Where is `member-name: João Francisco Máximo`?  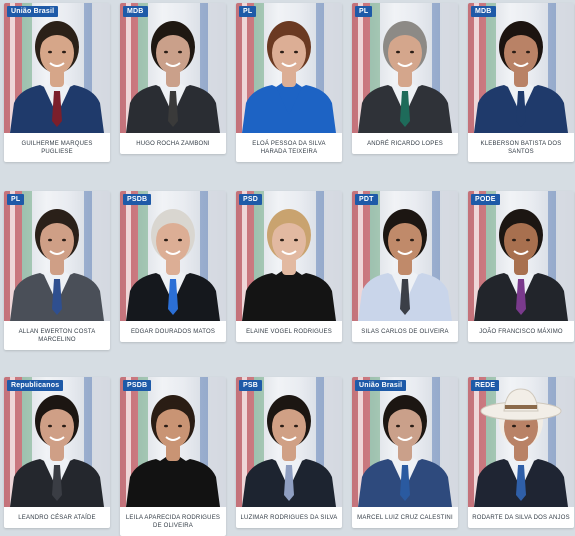 member-name: João Francisco Máximo is located at coordinates (521, 331).